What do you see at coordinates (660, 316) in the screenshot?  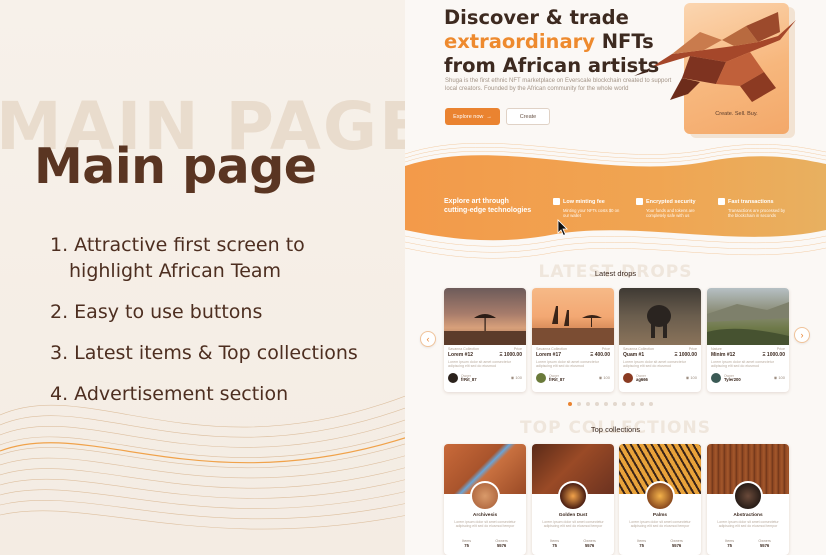 I see `nft-image-elephant` at bounding box center [660, 316].